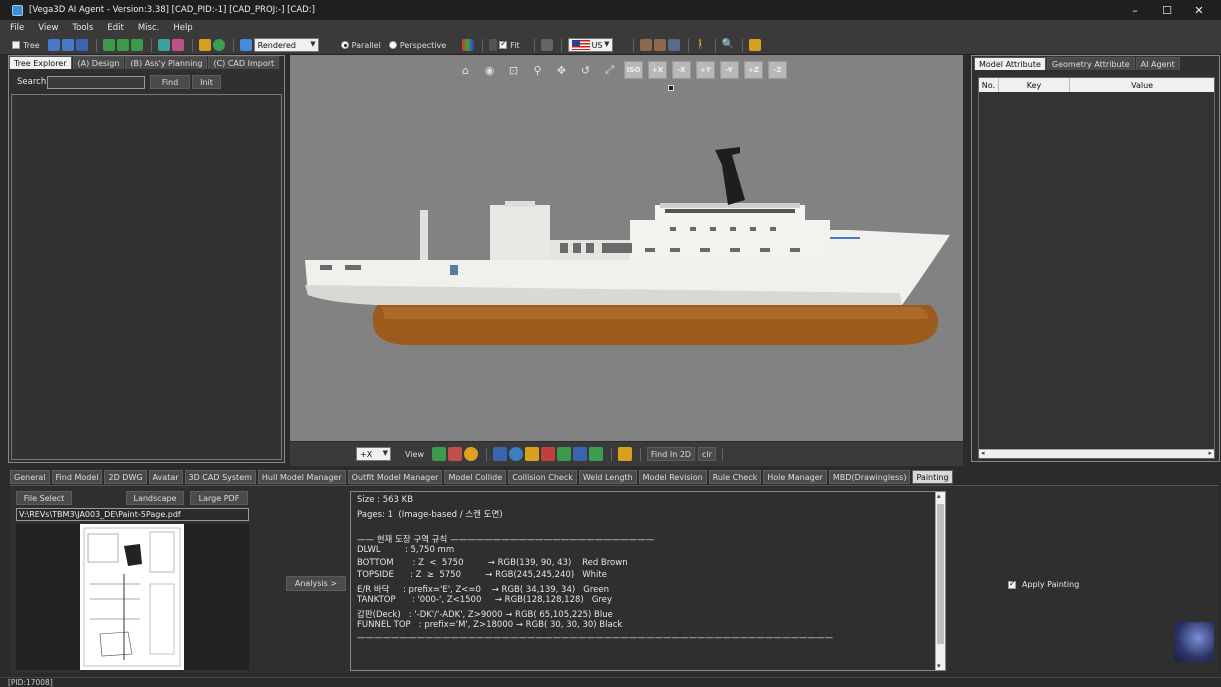  I want to click on measure-dy-icon, so click(563, 454).